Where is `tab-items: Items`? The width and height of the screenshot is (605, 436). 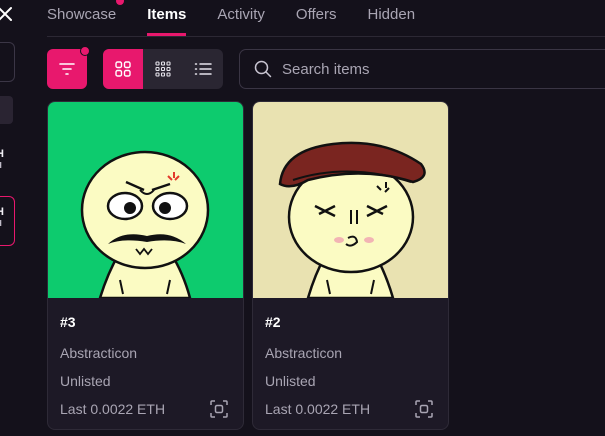
tab-items: Items is located at coordinates (167, 21).